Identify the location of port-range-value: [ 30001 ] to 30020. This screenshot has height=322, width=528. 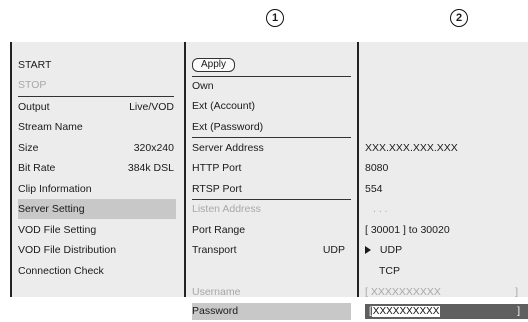
(443, 230).